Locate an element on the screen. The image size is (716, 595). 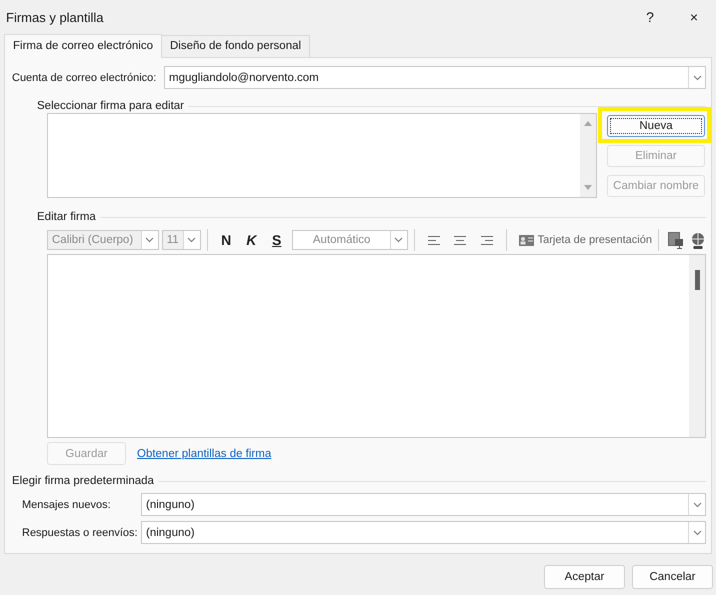
tab: Diseño de fondo personal is located at coordinates (235, 46).